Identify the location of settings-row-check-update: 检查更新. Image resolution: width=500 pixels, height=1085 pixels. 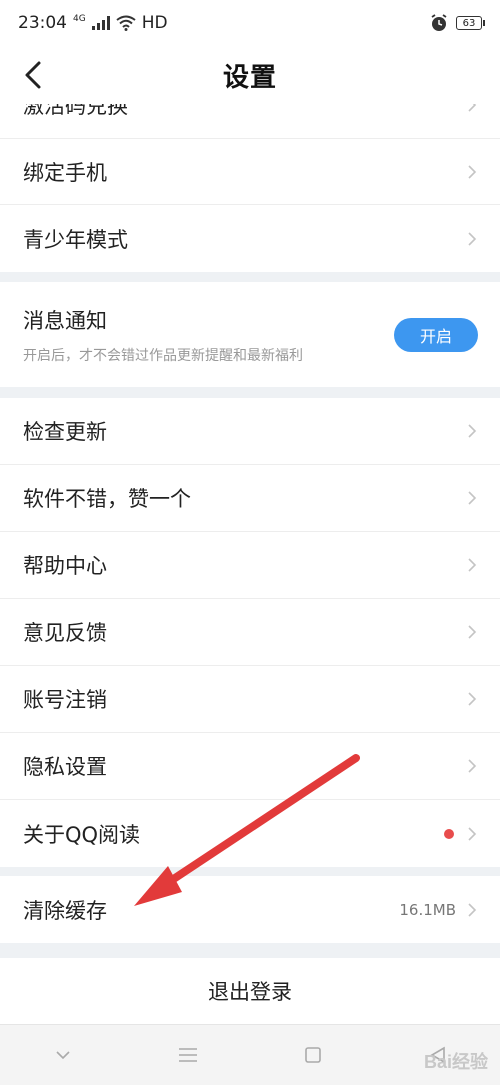
(250, 431).